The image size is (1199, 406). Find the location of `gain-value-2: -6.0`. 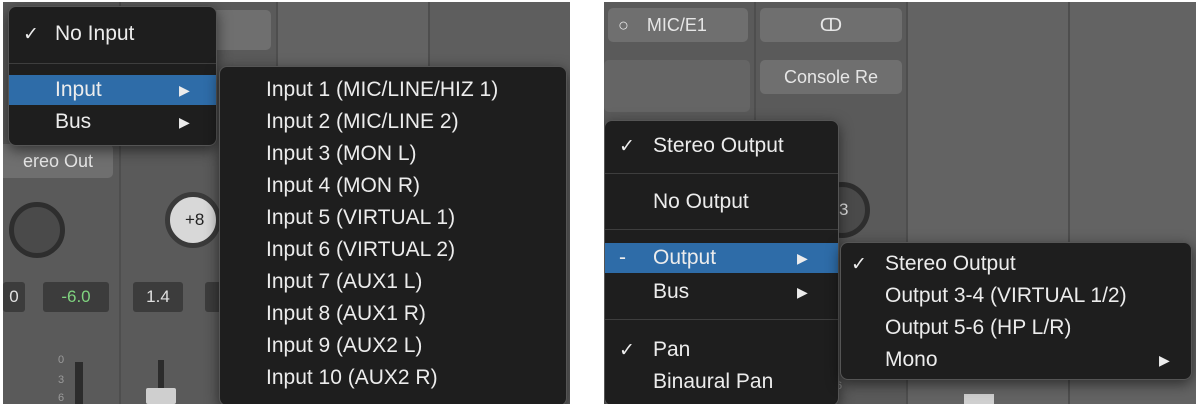

gain-value-2: -6.0 is located at coordinates (76, 297).